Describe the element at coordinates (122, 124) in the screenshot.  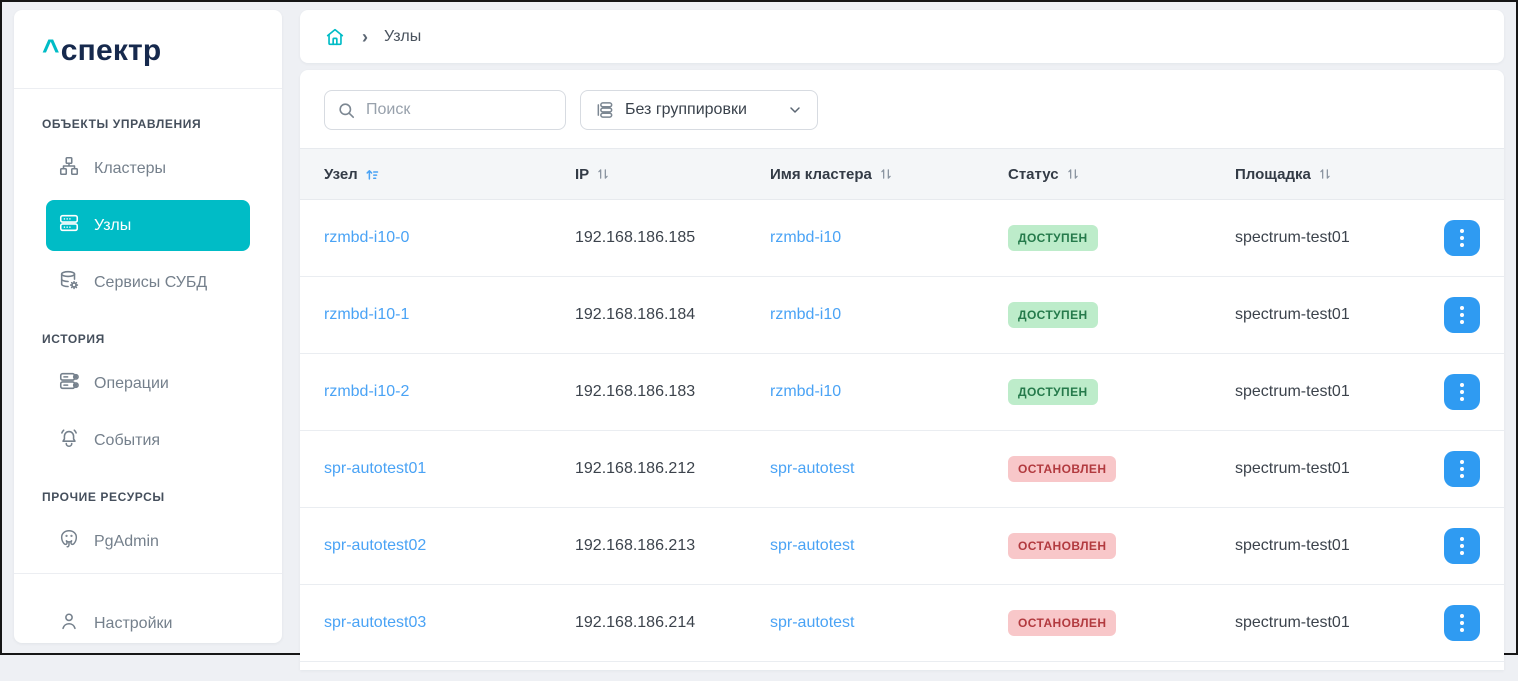
I see `nav-section-management: ОБЪЕКТЫ УПРАВЛЕНИЯ` at that location.